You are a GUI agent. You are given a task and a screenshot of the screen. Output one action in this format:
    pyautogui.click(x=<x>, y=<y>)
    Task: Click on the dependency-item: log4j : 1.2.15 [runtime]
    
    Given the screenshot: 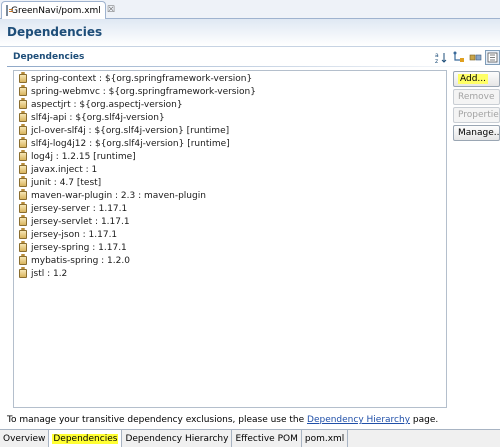 What is the action you would take?
    pyautogui.click(x=230, y=156)
    